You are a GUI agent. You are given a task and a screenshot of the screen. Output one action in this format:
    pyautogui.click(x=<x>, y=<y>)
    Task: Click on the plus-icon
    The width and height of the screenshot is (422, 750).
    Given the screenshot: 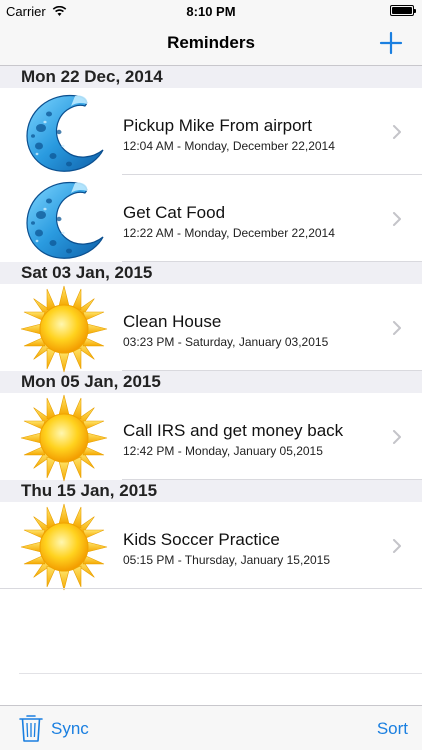 What is the action you would take?
    pyautogui.click(x=391, y=43)
    